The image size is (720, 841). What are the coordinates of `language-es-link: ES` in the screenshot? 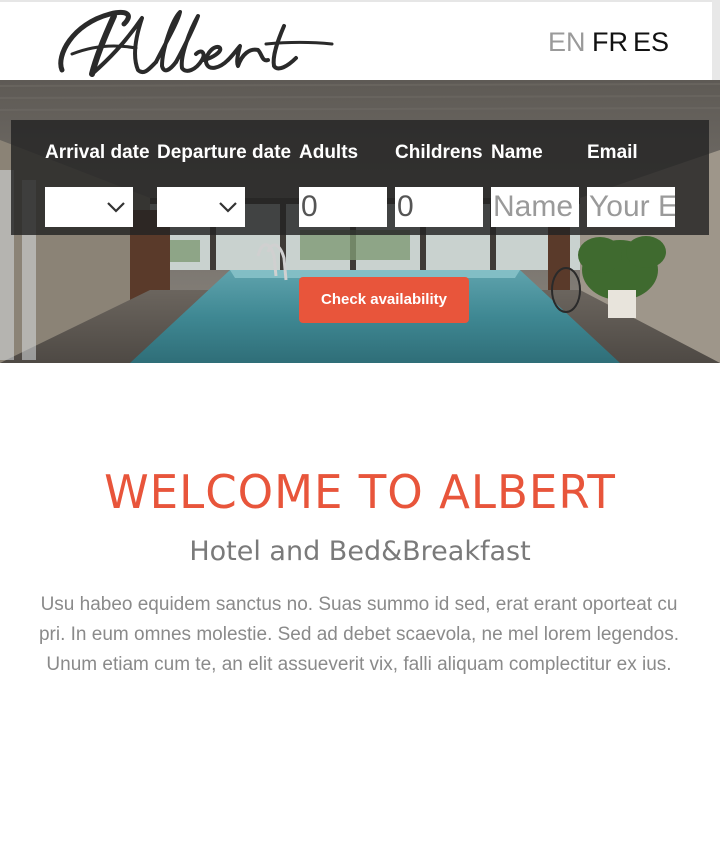 It's located at (651, 42).